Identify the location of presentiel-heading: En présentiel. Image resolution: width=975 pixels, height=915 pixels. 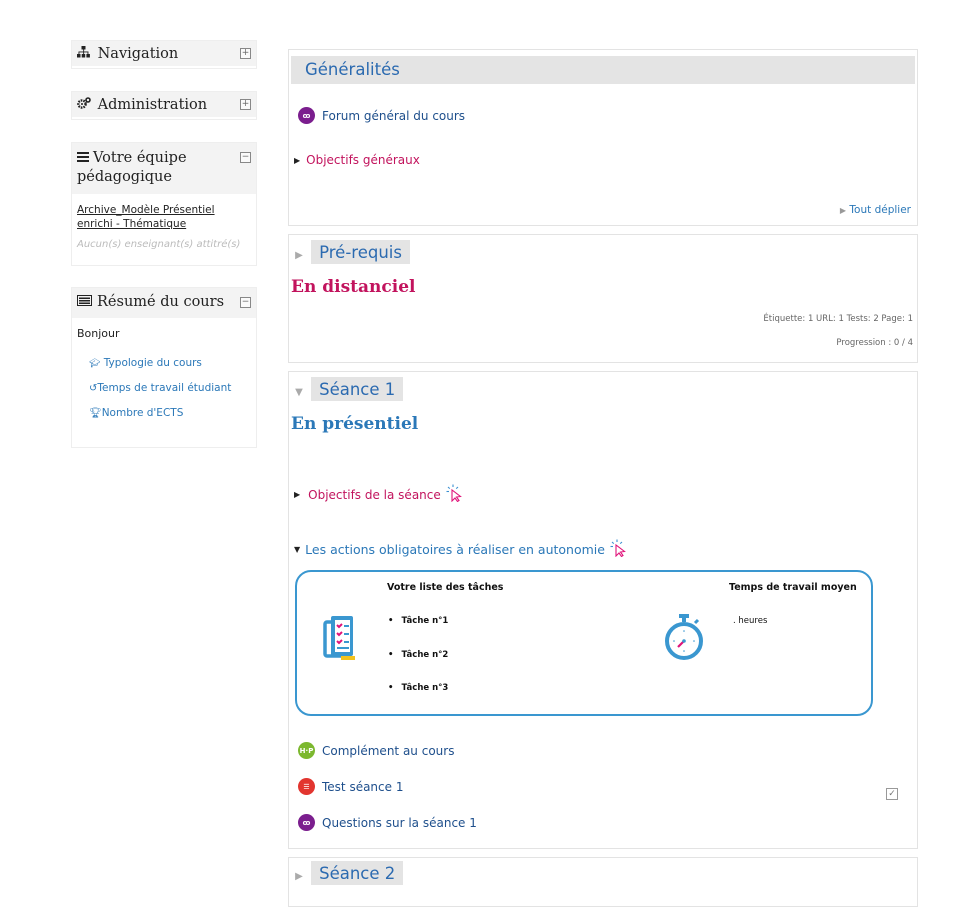
(355, 424).